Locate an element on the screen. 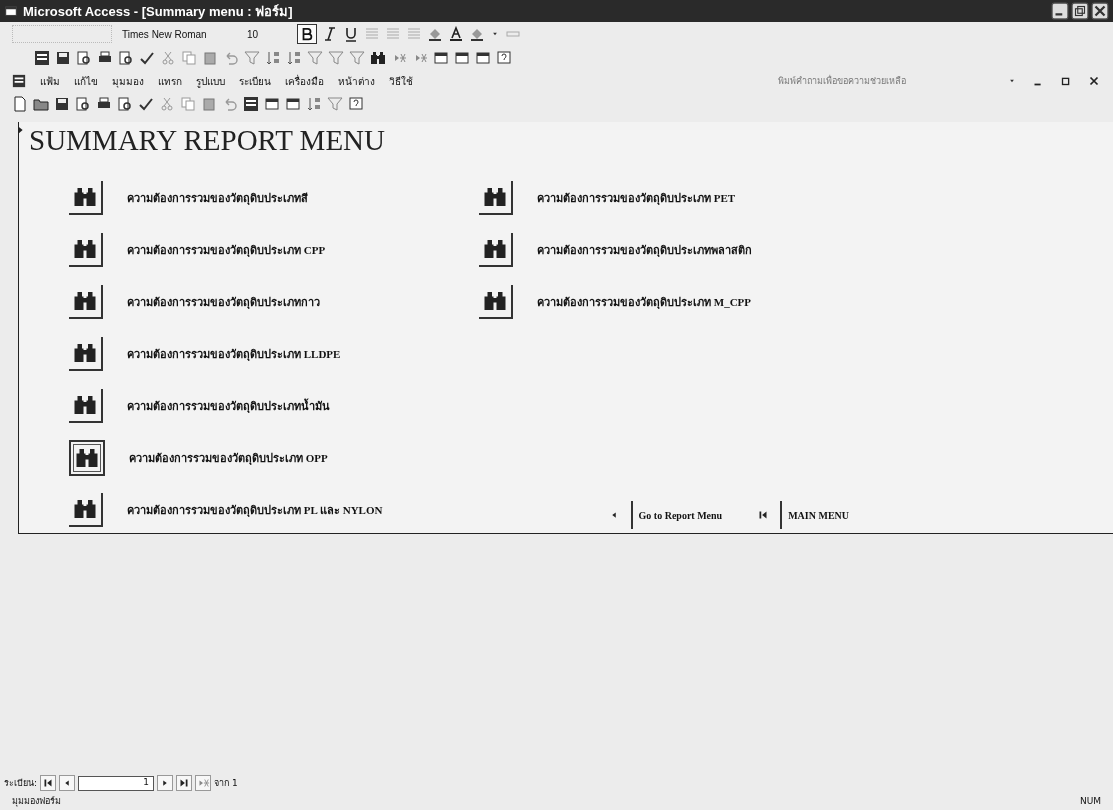 This screenshot has height=810, width=1113. open-icon is located at coordinates (41, 104).